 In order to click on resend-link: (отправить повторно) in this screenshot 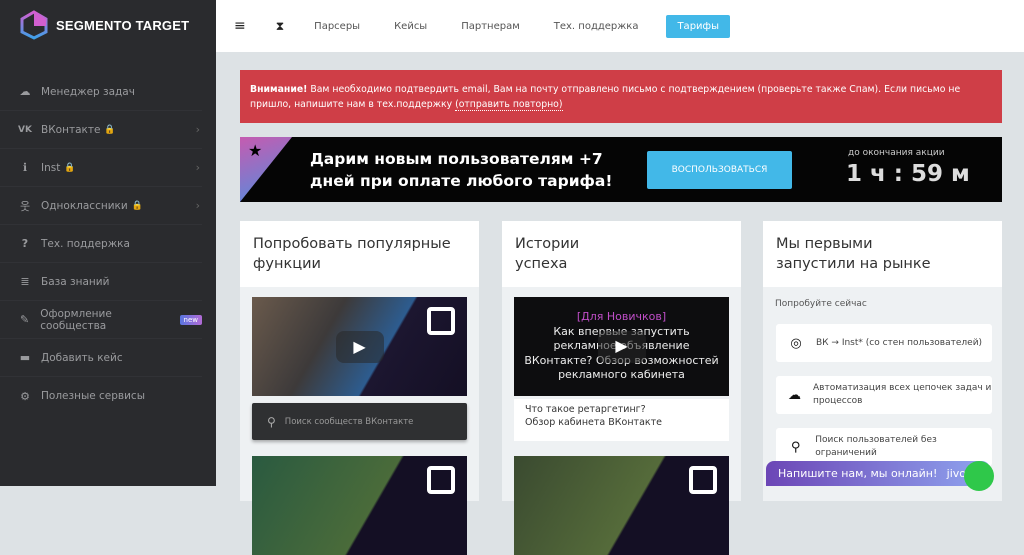, I will do `click(509, 105)`.